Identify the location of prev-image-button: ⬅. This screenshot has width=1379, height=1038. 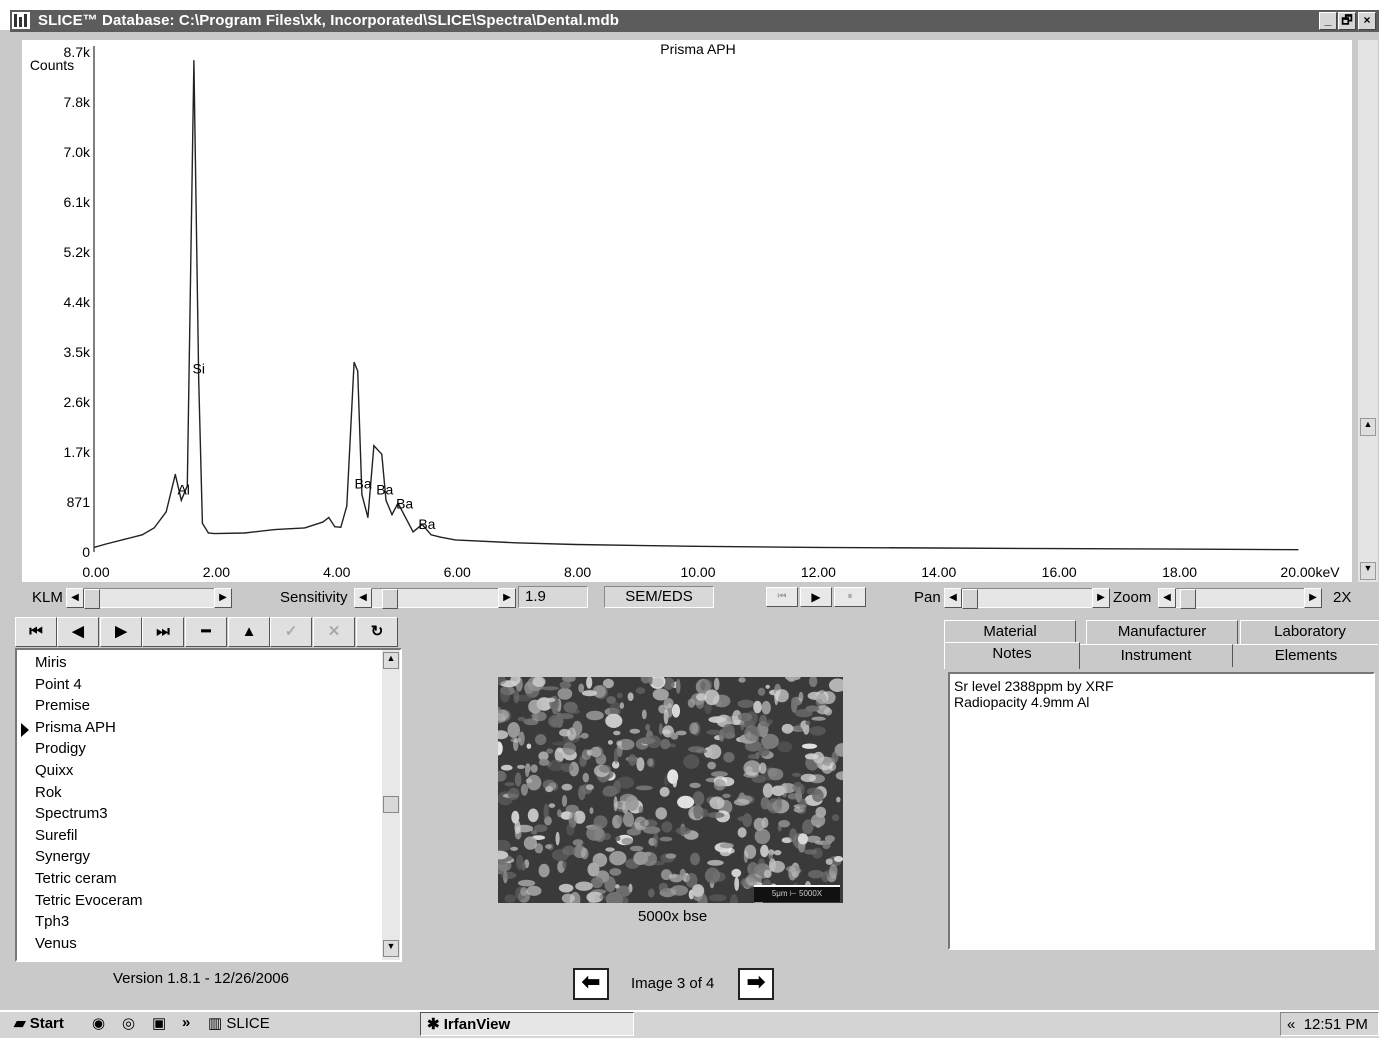
(591, 984).